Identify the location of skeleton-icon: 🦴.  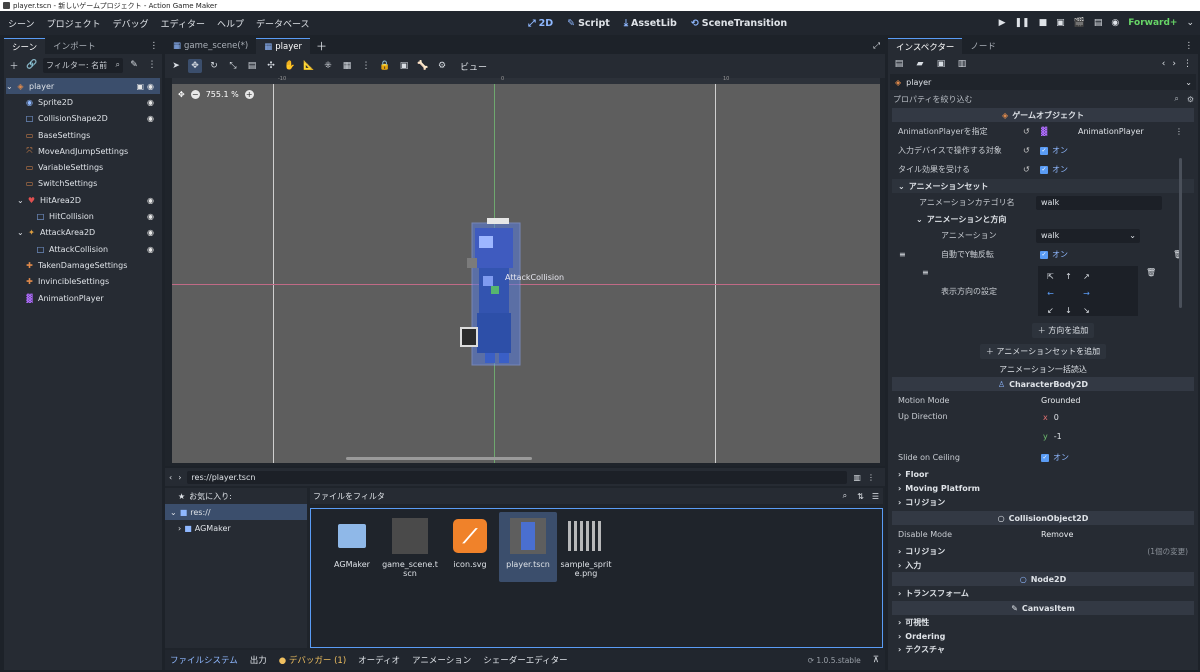
(423, 66).